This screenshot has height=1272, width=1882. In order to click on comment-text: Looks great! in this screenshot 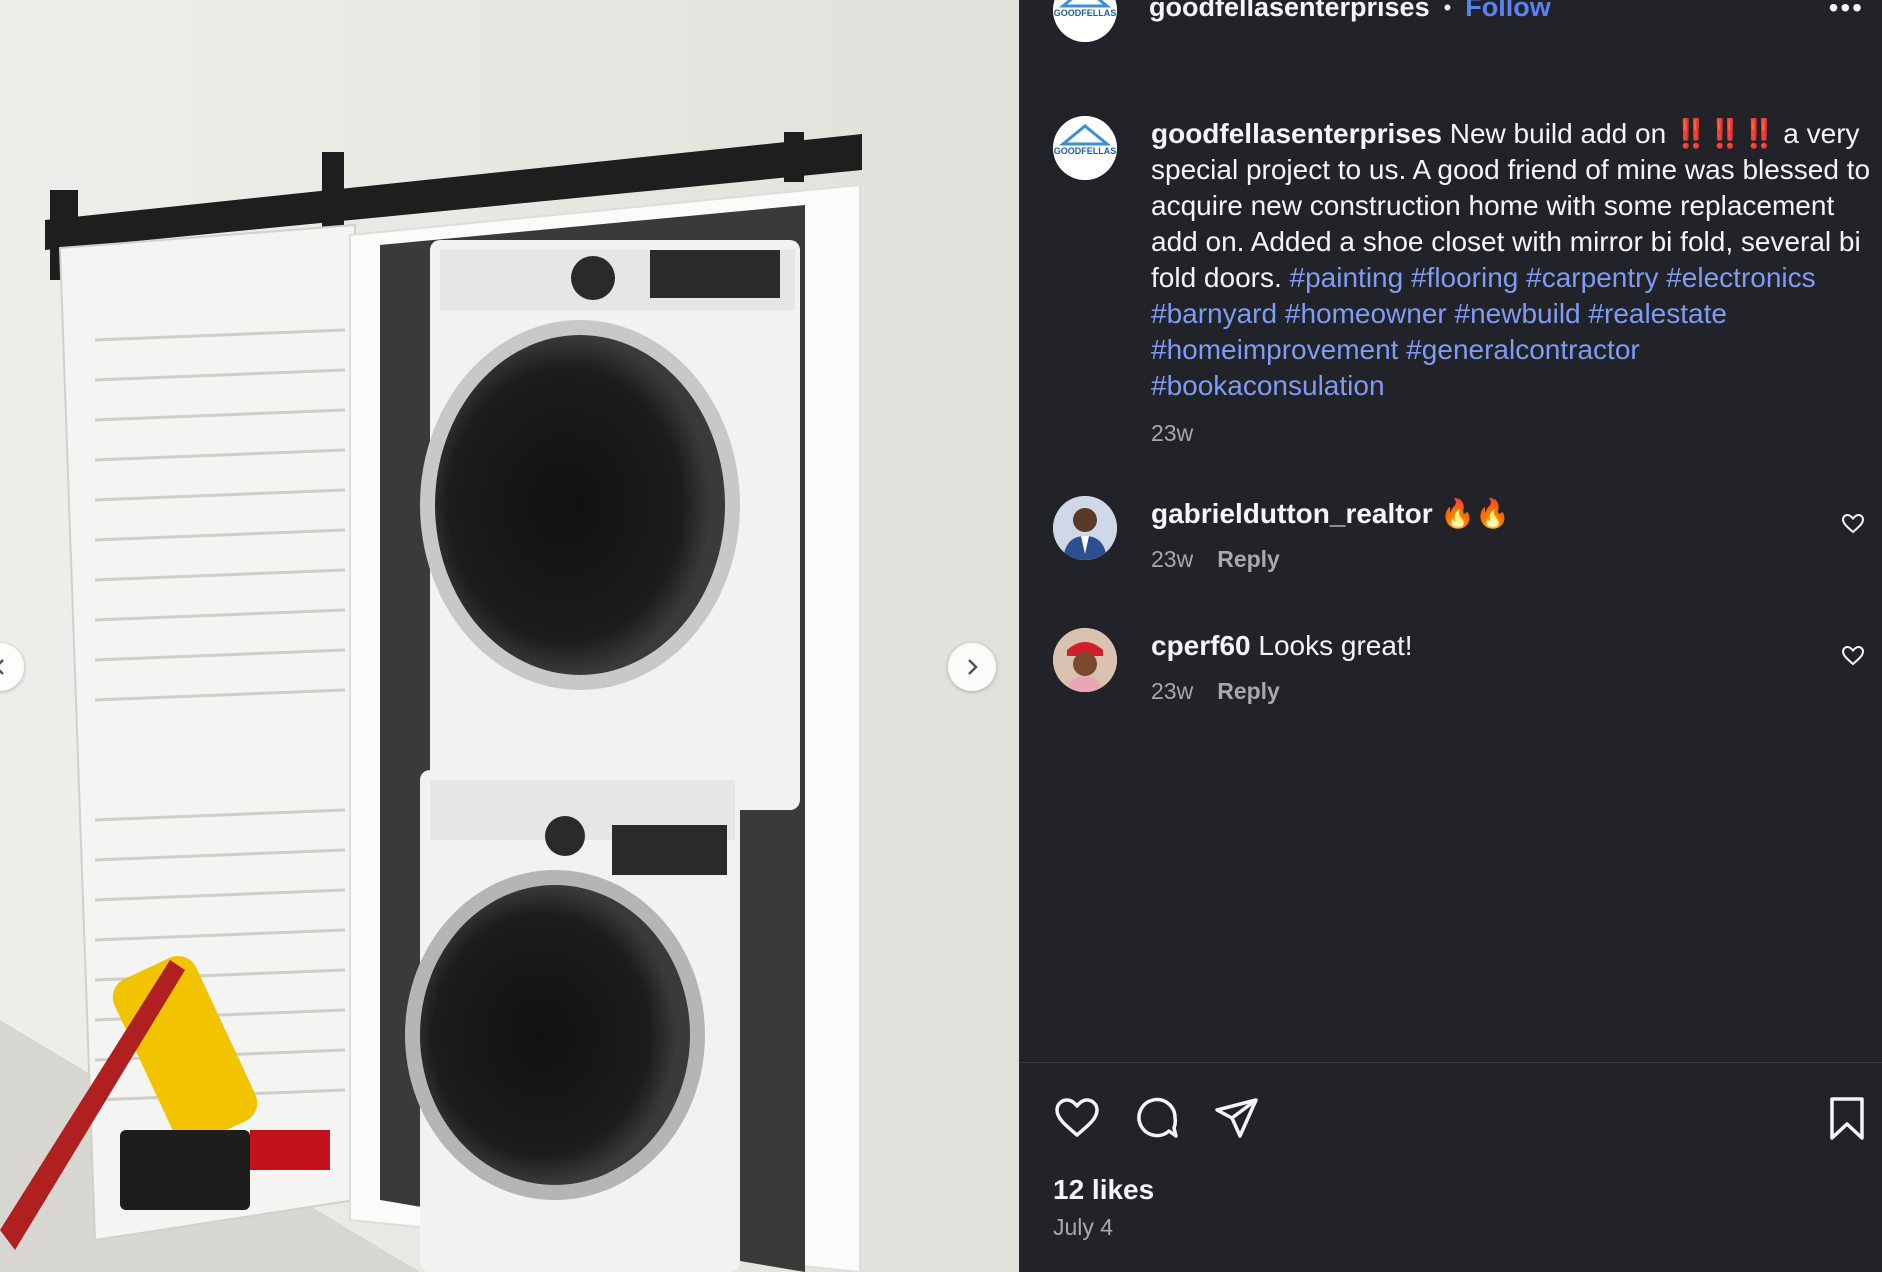, I will do `click(1335, 645)`.